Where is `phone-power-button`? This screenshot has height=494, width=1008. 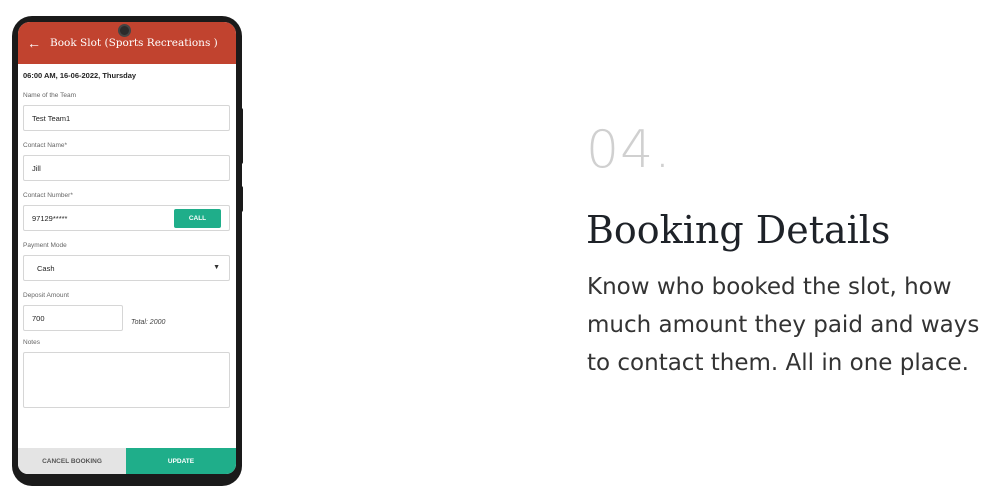
phone-power-button is located at coordinates (240, 199).